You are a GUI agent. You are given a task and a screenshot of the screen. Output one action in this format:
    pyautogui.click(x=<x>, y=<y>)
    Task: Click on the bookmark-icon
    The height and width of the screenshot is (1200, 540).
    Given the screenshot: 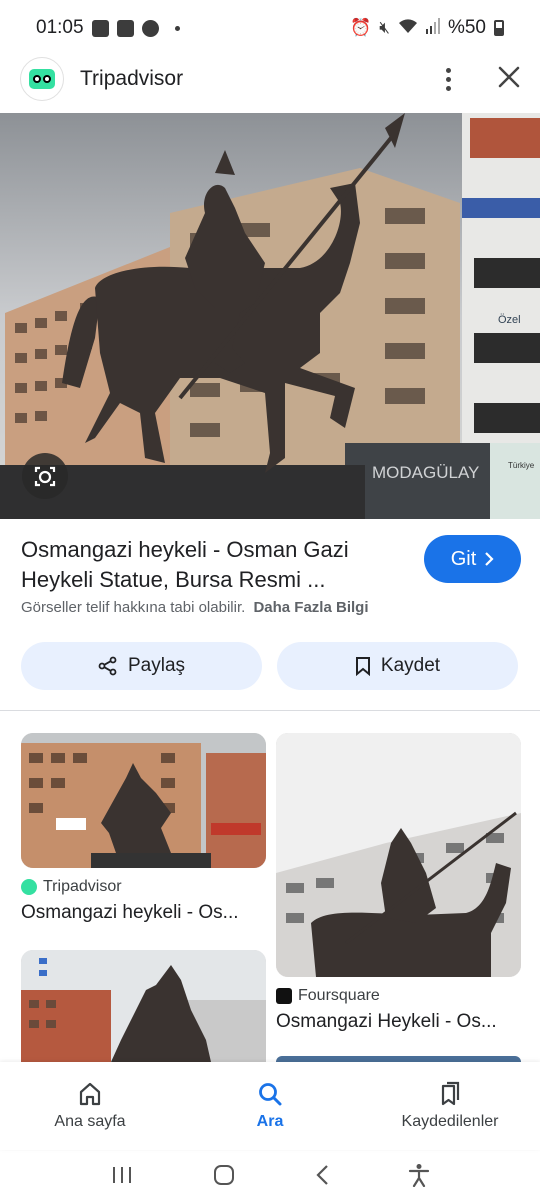 What is the action you would take?
    pyautogui.click(x=362, y=666)
    